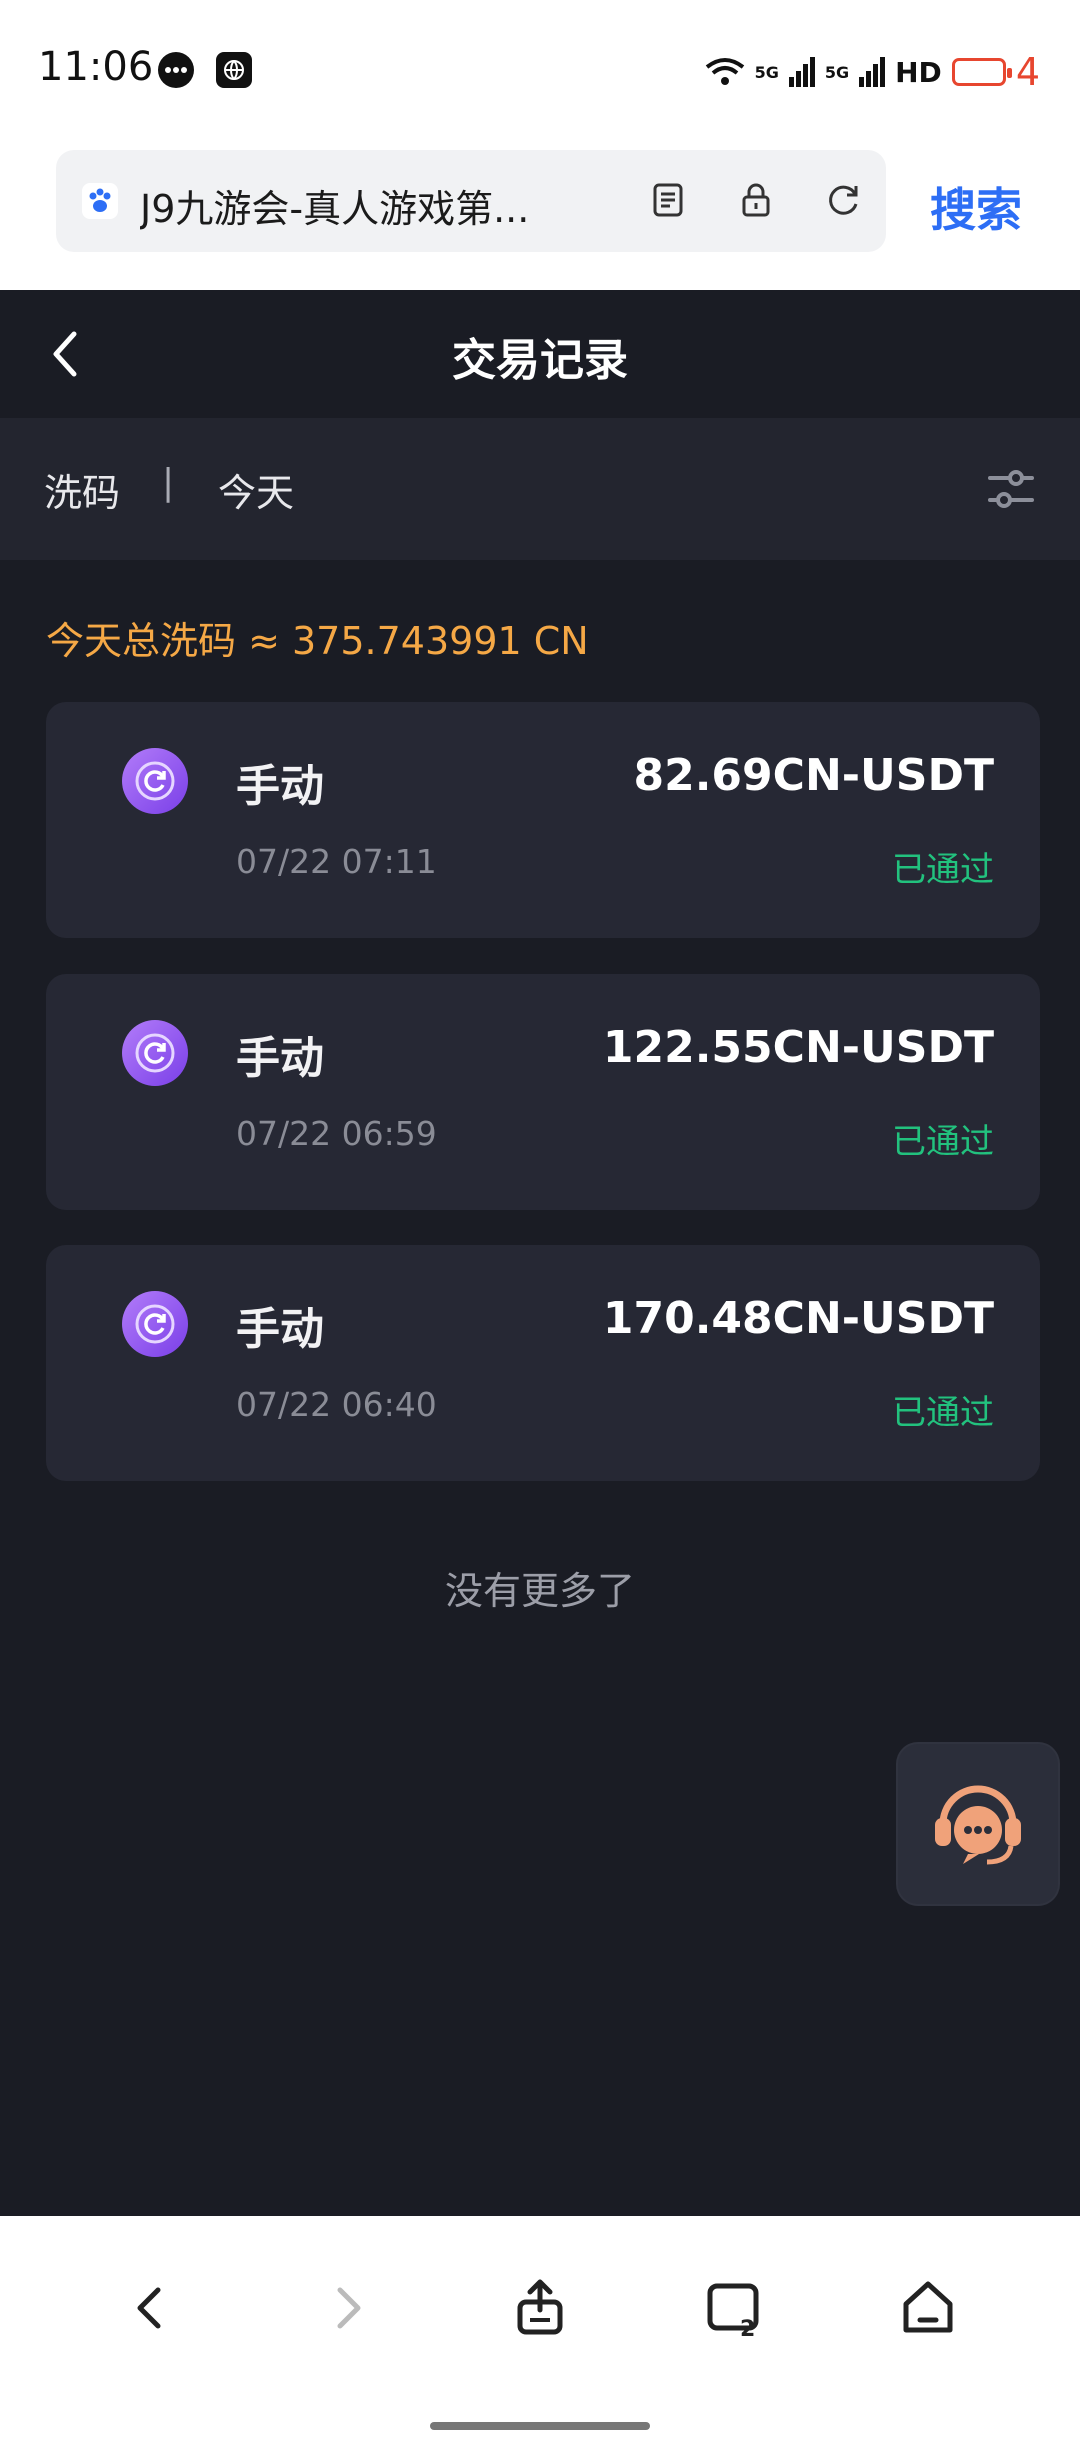  Describe the element at coordinates (798, 1318) in the screenshot. I see `record-amount: 170.48CN-USDT` at that location.